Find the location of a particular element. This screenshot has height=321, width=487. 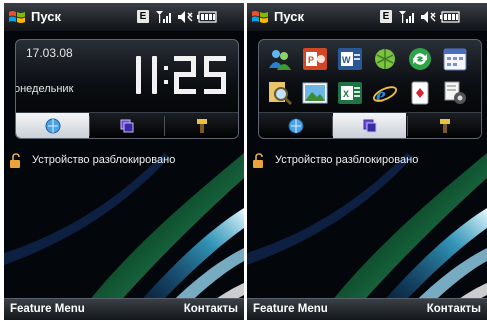

solitaire-leaf-icon is located at coordinates (385, 59).